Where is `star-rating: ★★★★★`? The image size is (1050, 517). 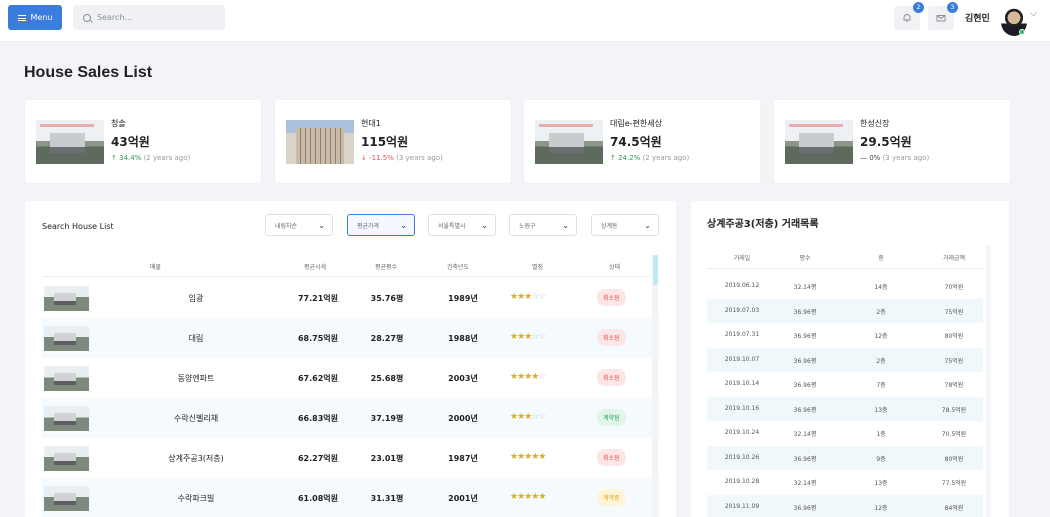 star-rating: ★★★★★ is located at coordinates (536, 457).